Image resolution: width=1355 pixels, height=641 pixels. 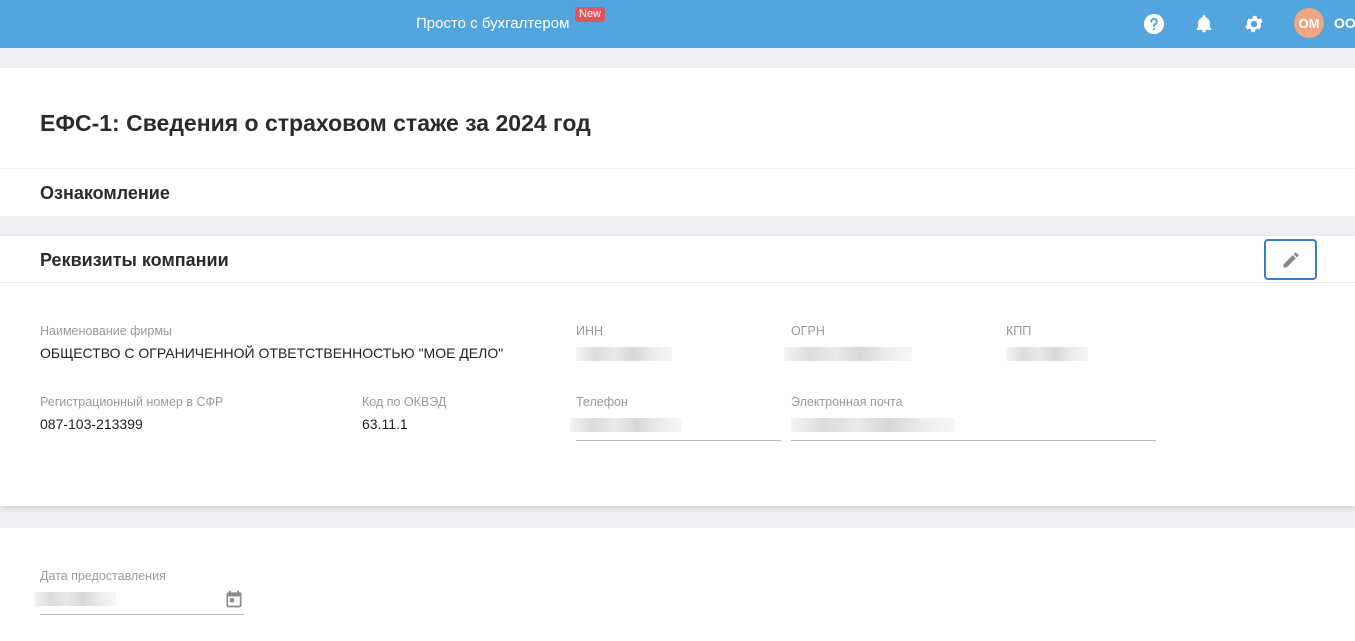 What do you see at coordinates (132, 402) in the screenshot?
I see `sfr-number-label: Регистрационный номер в СФР` at bounding box center [132, 402].